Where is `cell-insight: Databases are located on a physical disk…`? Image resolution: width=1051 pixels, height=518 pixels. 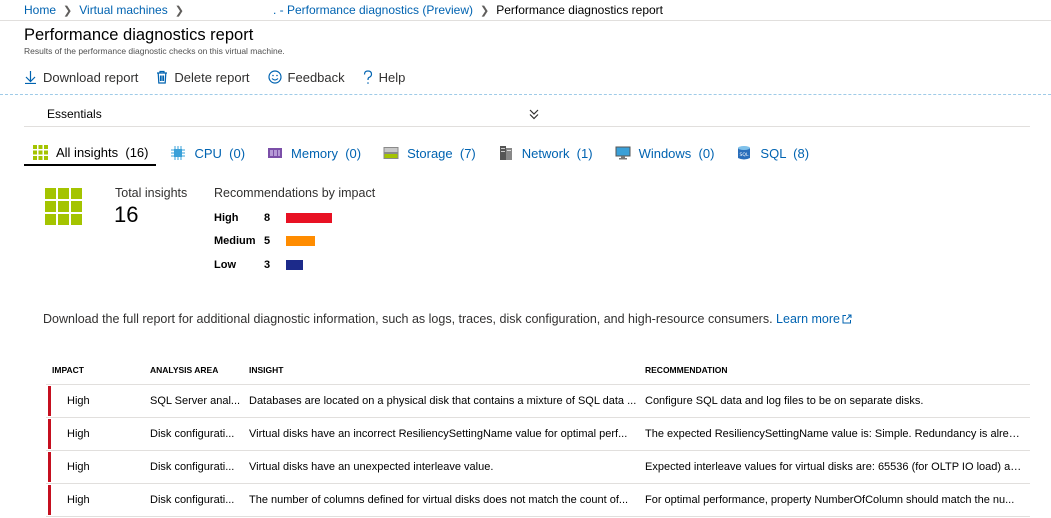 cell-insight: Databases are located on a physical disk… is located at coordinates (443, 401).